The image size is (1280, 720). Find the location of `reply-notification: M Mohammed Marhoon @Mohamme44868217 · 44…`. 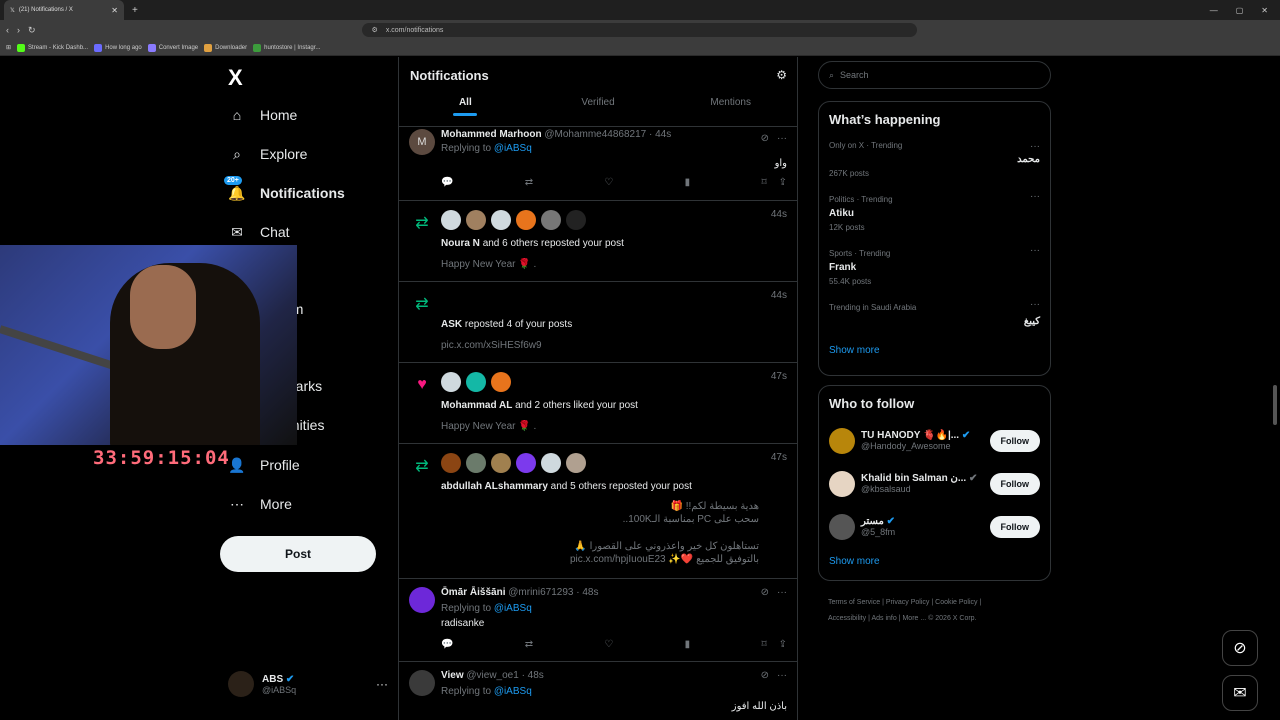

reply-notification: M Mohammed Marhoon @Mohamme44868217 · 44… is located at coordinates (598, 164).